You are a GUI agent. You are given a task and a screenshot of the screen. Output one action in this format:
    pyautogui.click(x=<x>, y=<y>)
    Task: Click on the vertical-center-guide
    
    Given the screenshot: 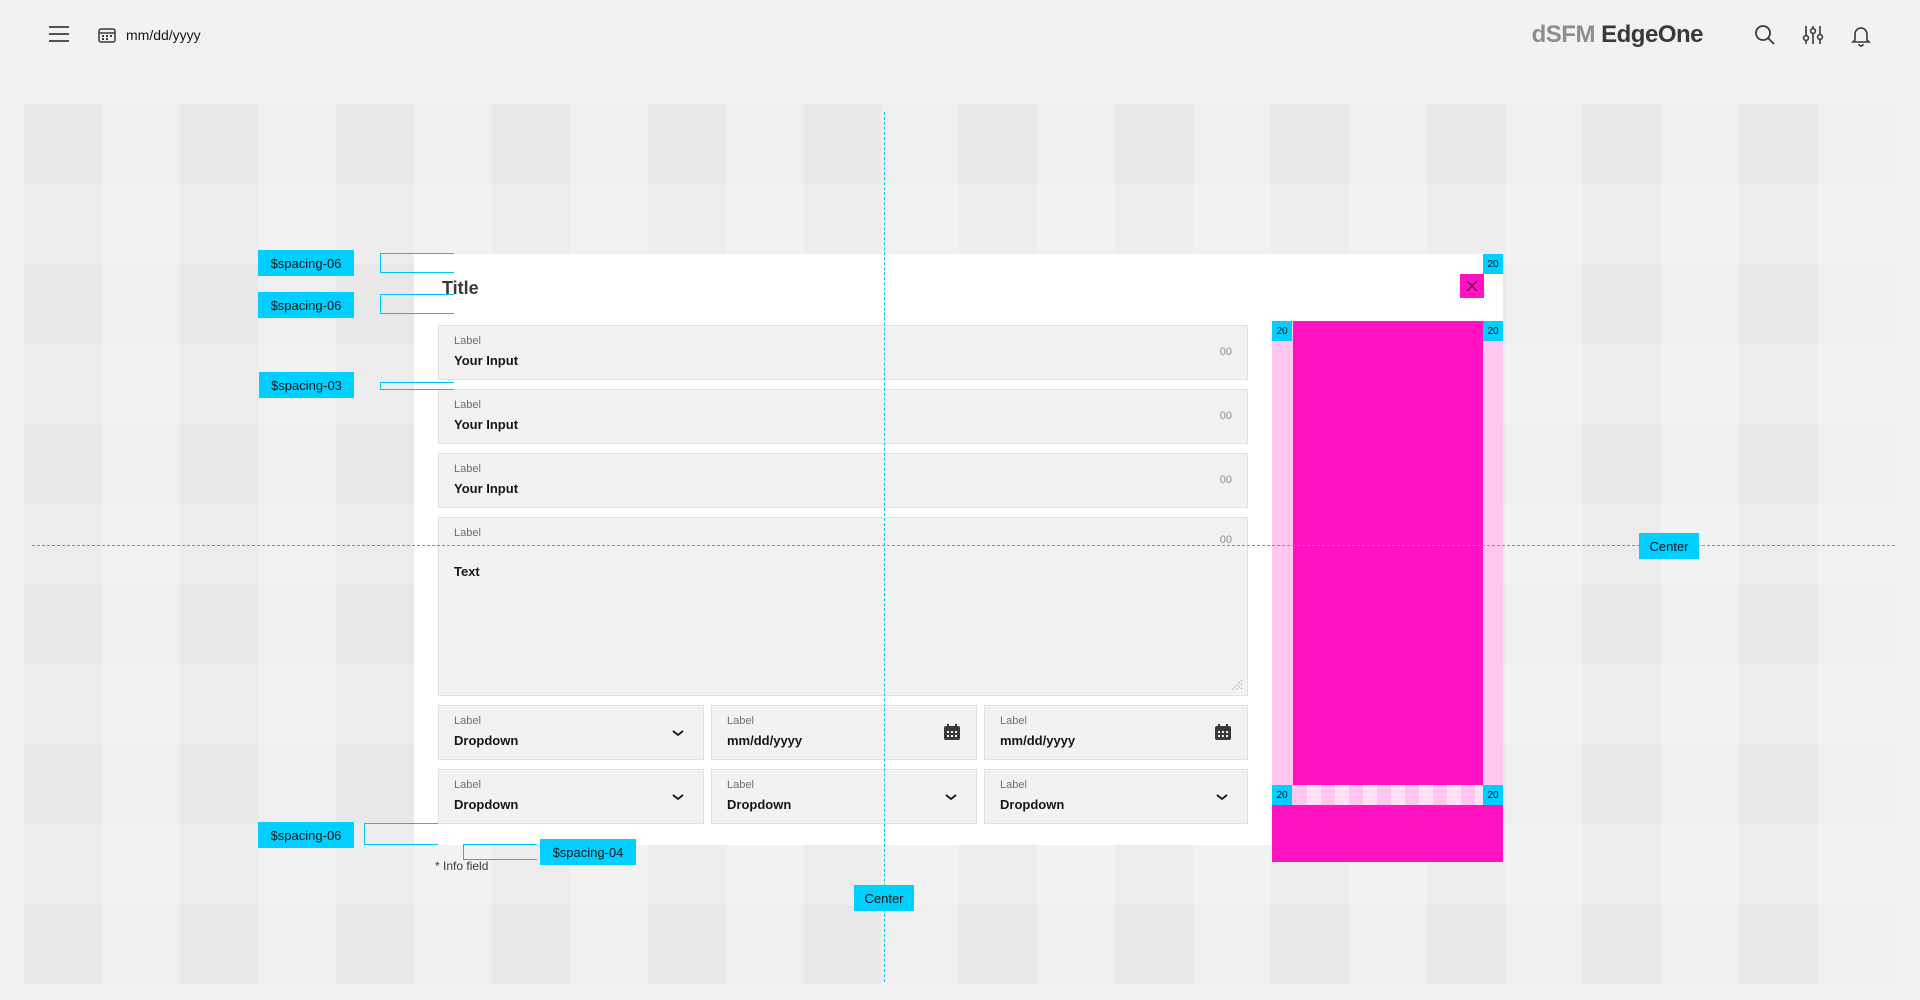 What is the action you would take?
    pyautogui.click(x=884, y=547)
    